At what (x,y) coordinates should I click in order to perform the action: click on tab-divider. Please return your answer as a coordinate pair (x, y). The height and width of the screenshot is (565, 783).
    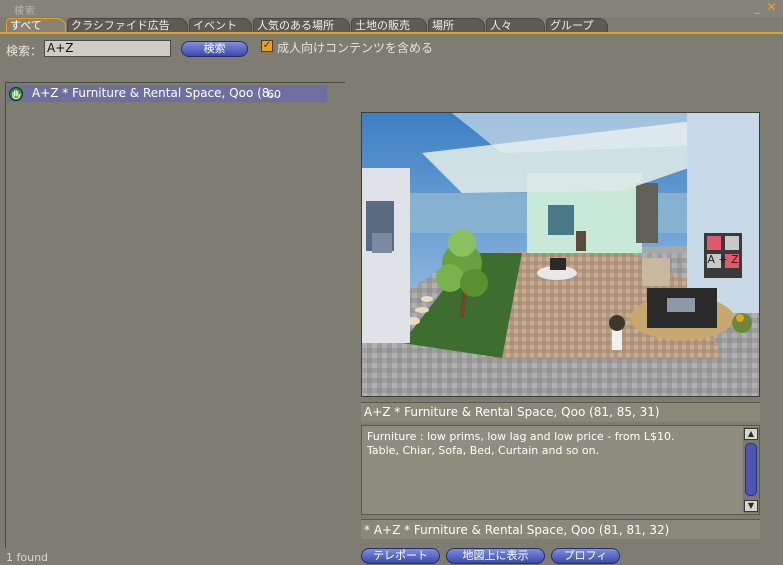
    Looking at the image, I should click on (391, 33).